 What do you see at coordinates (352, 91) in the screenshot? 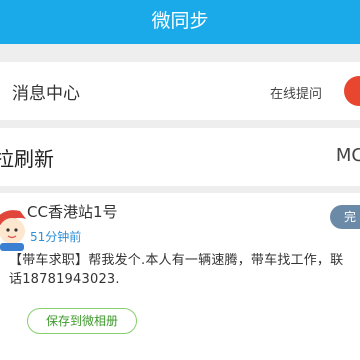
I see `notification-badge` at bounding box center [352, 91].